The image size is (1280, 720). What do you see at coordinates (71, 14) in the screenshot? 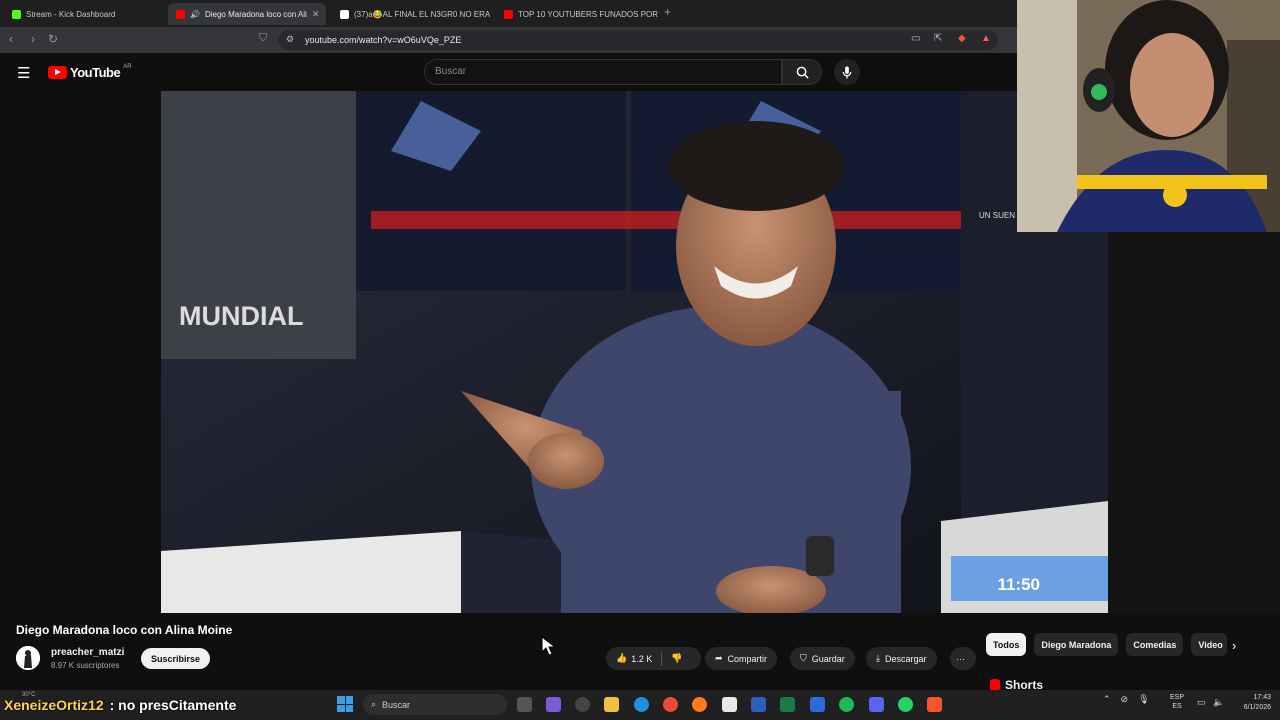
I see `tab-title: Stream - Kick Dashboard` at bounding box center [71, 14].